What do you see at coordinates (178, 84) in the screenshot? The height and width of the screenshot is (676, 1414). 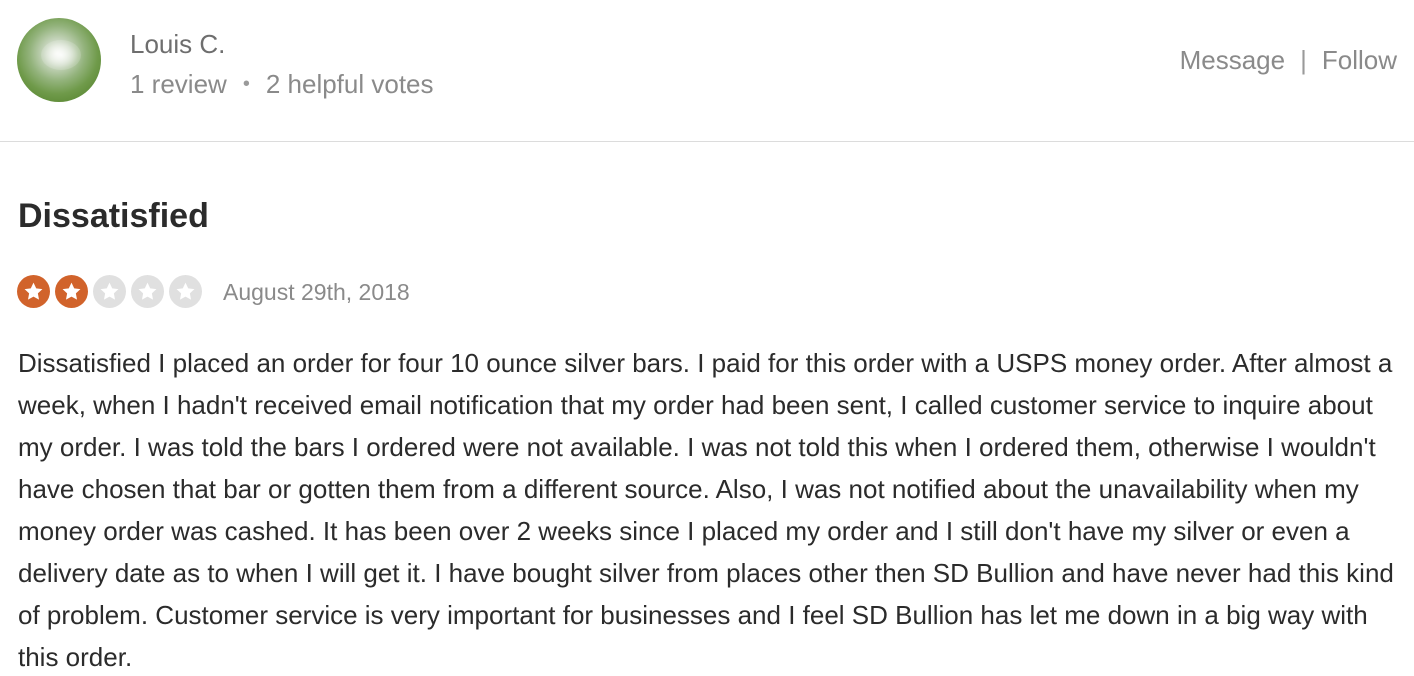 I see `review-count: 1 review` at bounding box center [178, 84].